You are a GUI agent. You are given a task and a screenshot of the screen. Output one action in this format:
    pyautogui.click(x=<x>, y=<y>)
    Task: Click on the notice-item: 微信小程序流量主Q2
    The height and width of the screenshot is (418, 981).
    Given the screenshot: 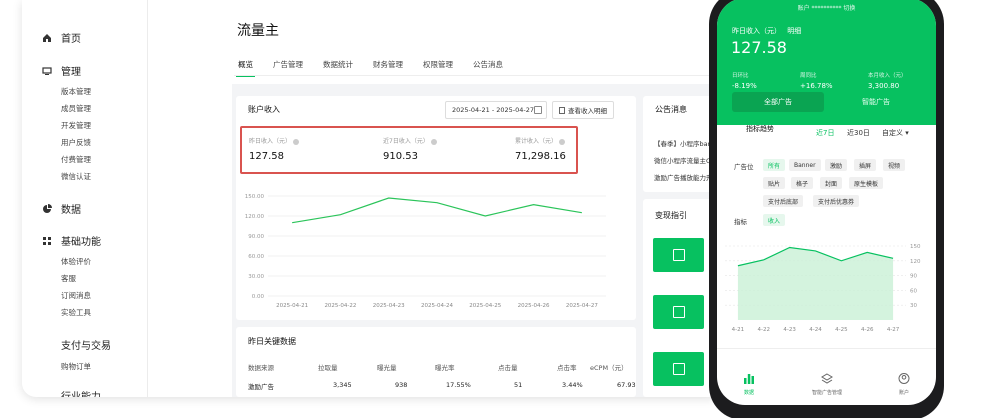 What is the action you would take?
    pyautogui.click(x=684, y=160)
    